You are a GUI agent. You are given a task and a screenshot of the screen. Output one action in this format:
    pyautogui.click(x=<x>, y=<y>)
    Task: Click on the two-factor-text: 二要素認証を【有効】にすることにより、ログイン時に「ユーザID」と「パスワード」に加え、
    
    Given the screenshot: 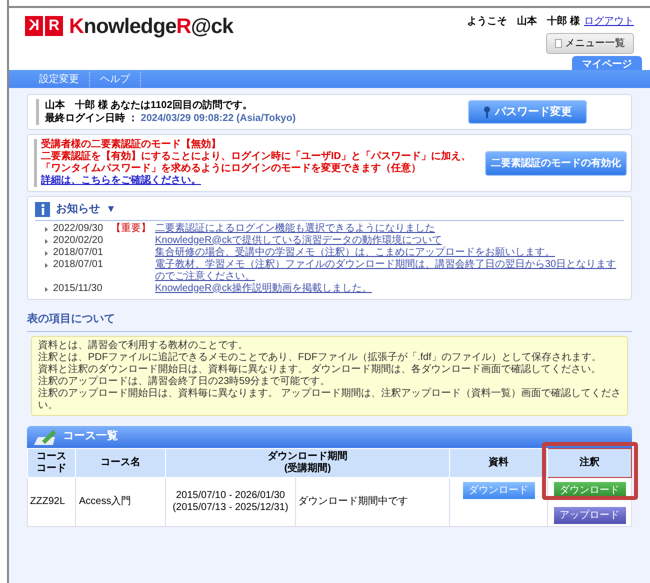 What is the action you would take?
    pyautogui.click(x=256, y=156)
    